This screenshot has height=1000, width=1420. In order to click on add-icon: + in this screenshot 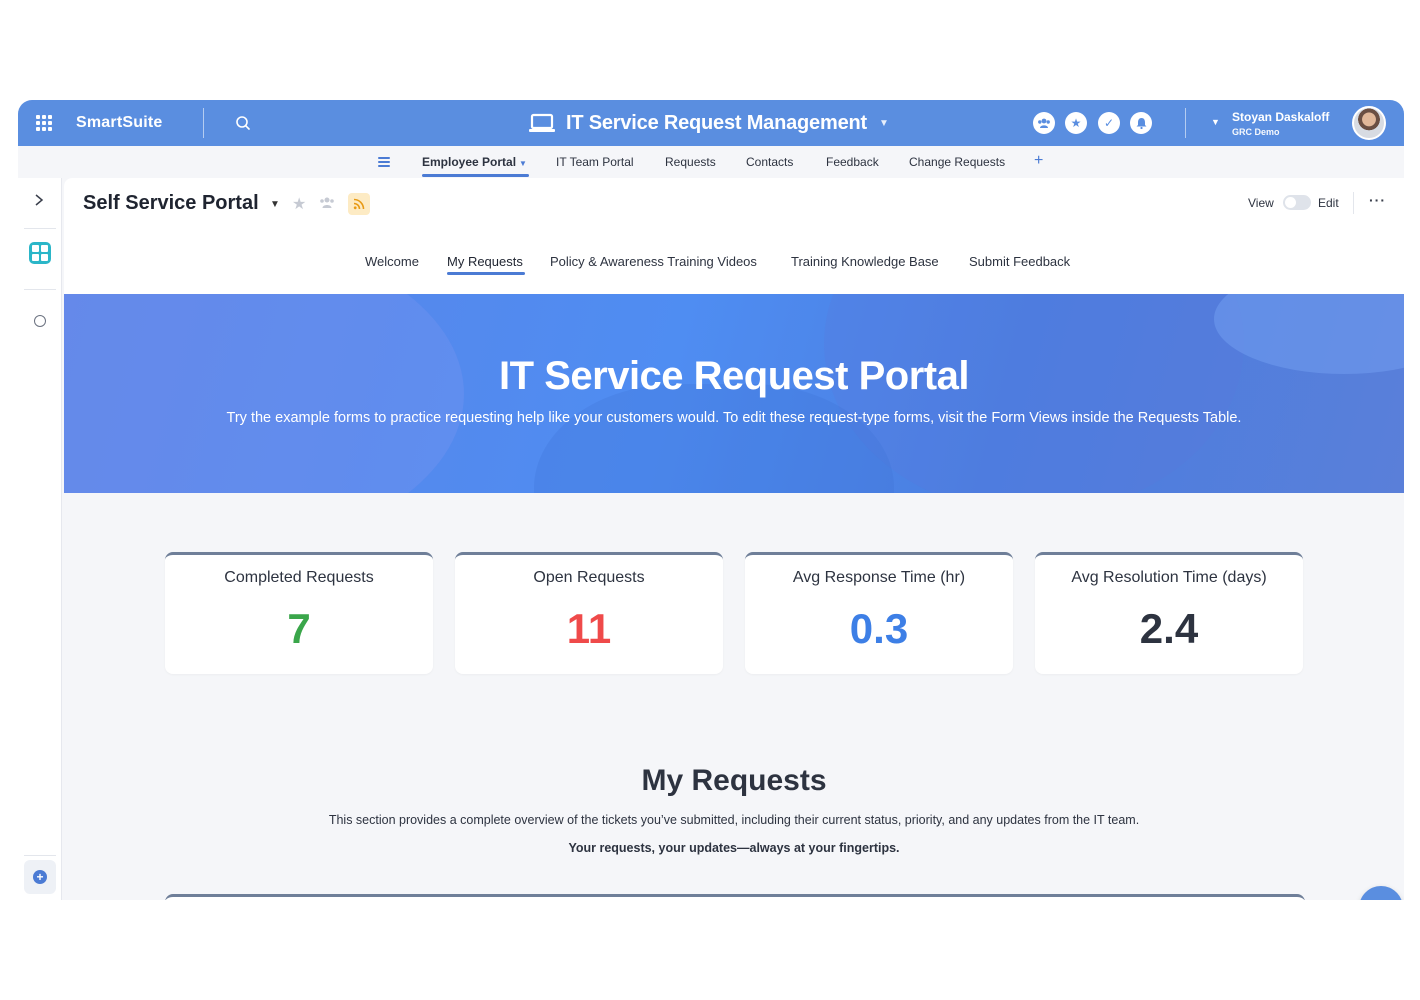, I will do `click(40, 877)`.